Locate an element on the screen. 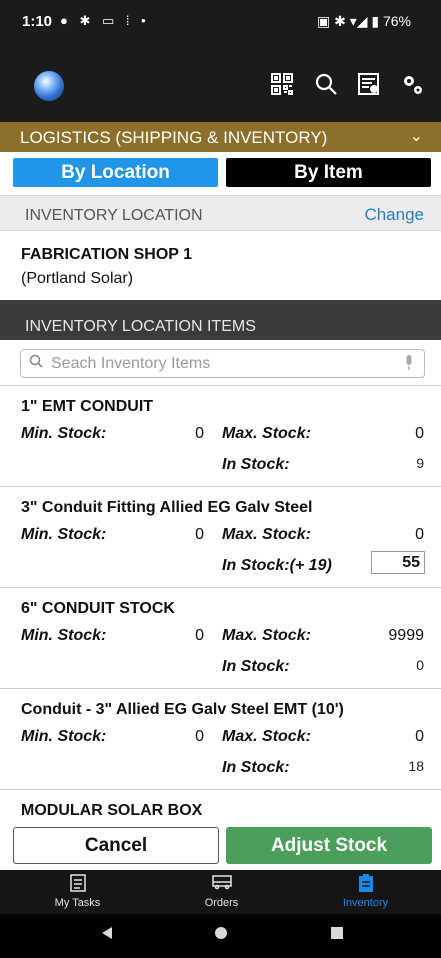 This screenshot has width=441, height=958. home-icon is located at coordinates (221, 935).